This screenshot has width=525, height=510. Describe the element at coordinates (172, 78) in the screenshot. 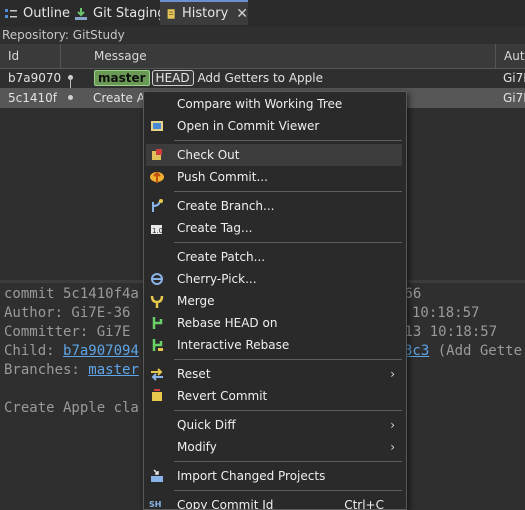

I see `head-badge: HEAD` at that location.